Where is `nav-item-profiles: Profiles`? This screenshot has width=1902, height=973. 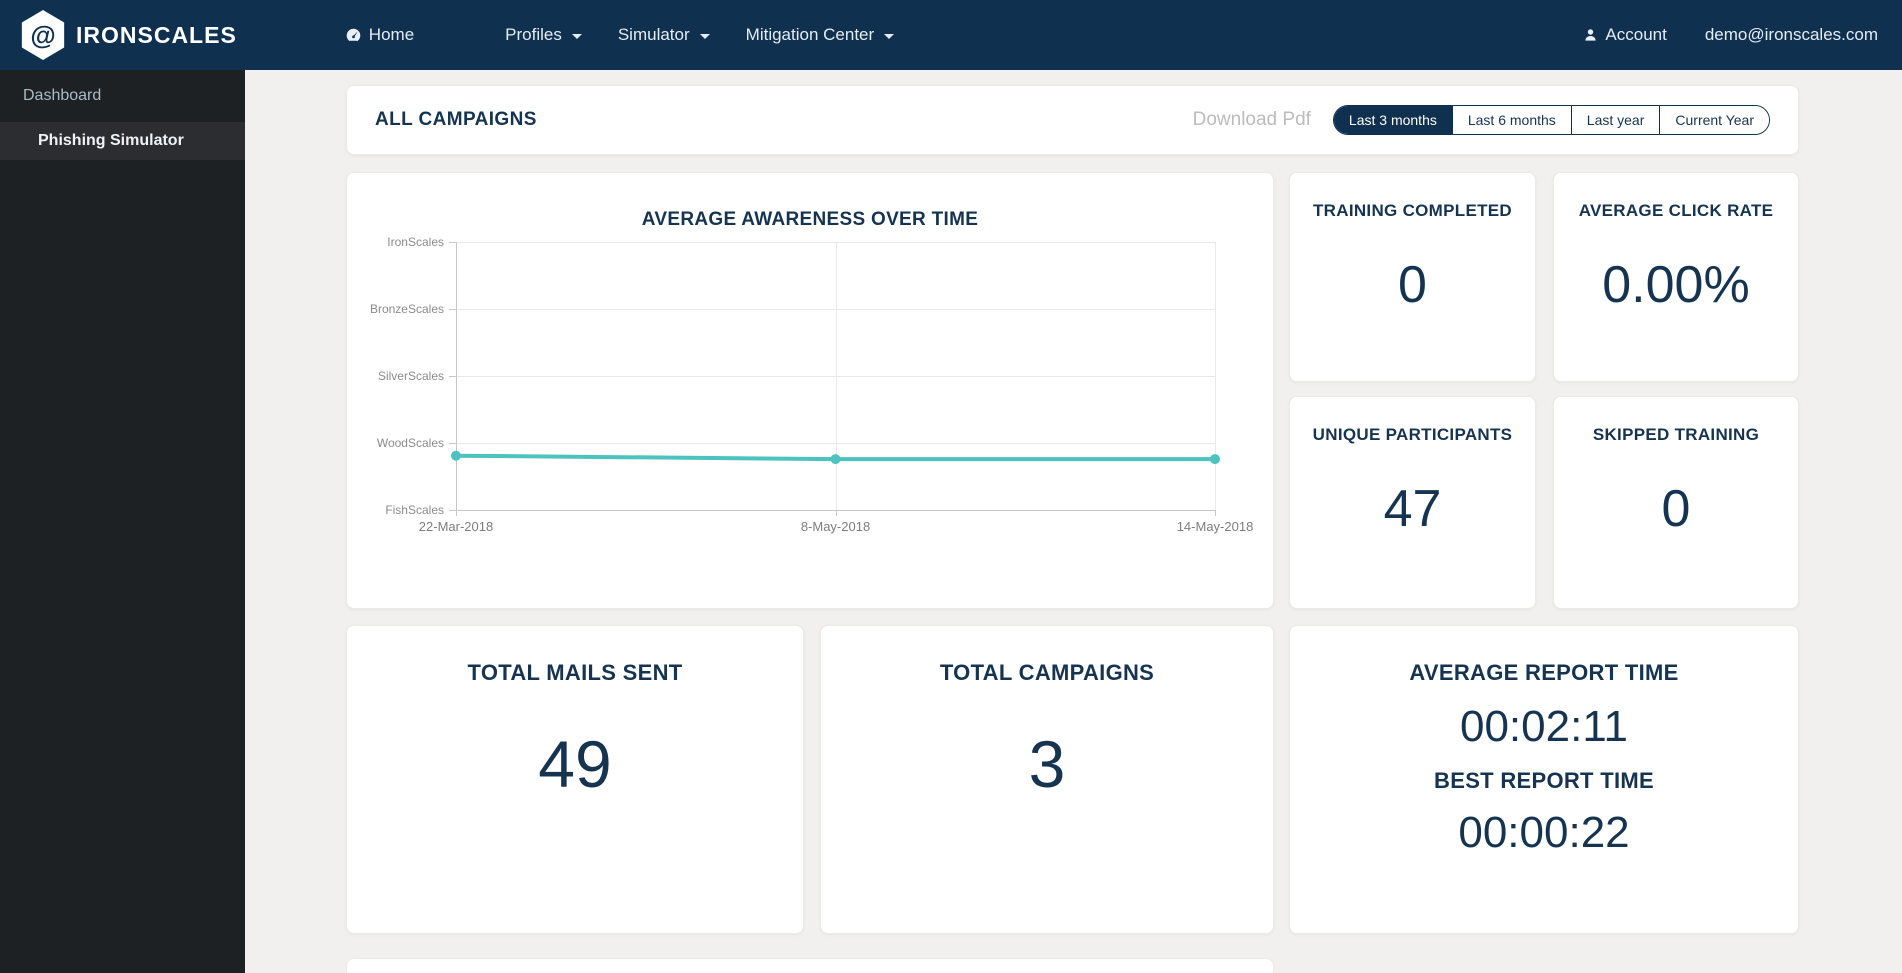
nav-item-profiles: Profiles is located at coordinates (543, 35).